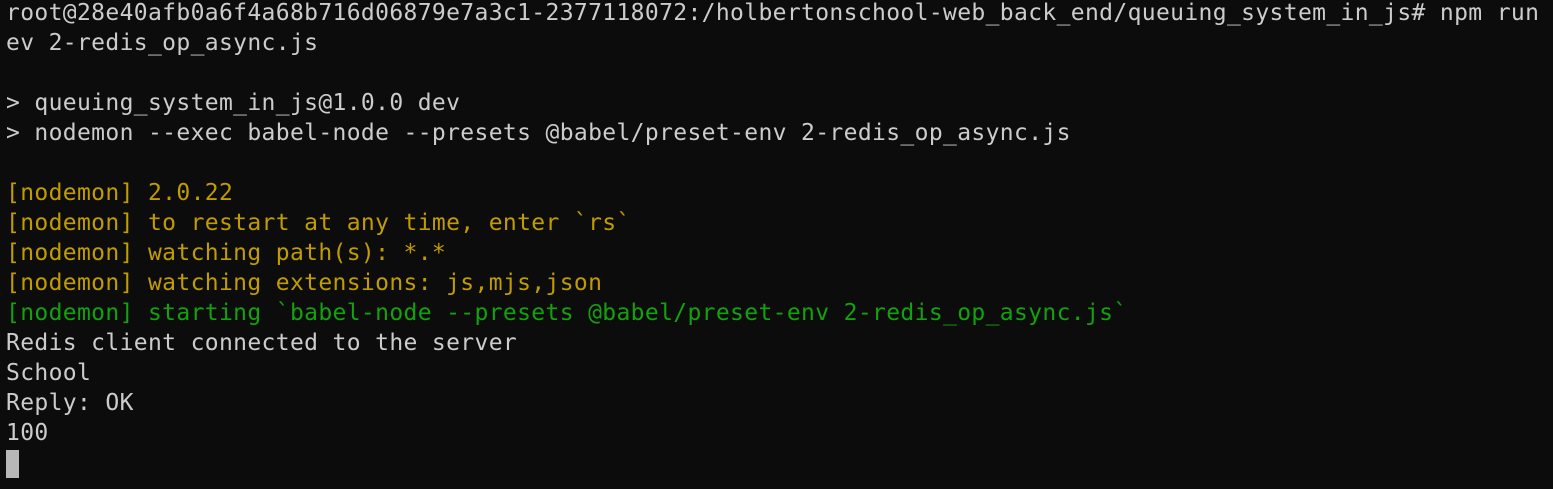 This screenshot has height=489, width=1553. Describe the element at coordinates (12, 464) in the screenshot. I see `text-cursor` at that location.